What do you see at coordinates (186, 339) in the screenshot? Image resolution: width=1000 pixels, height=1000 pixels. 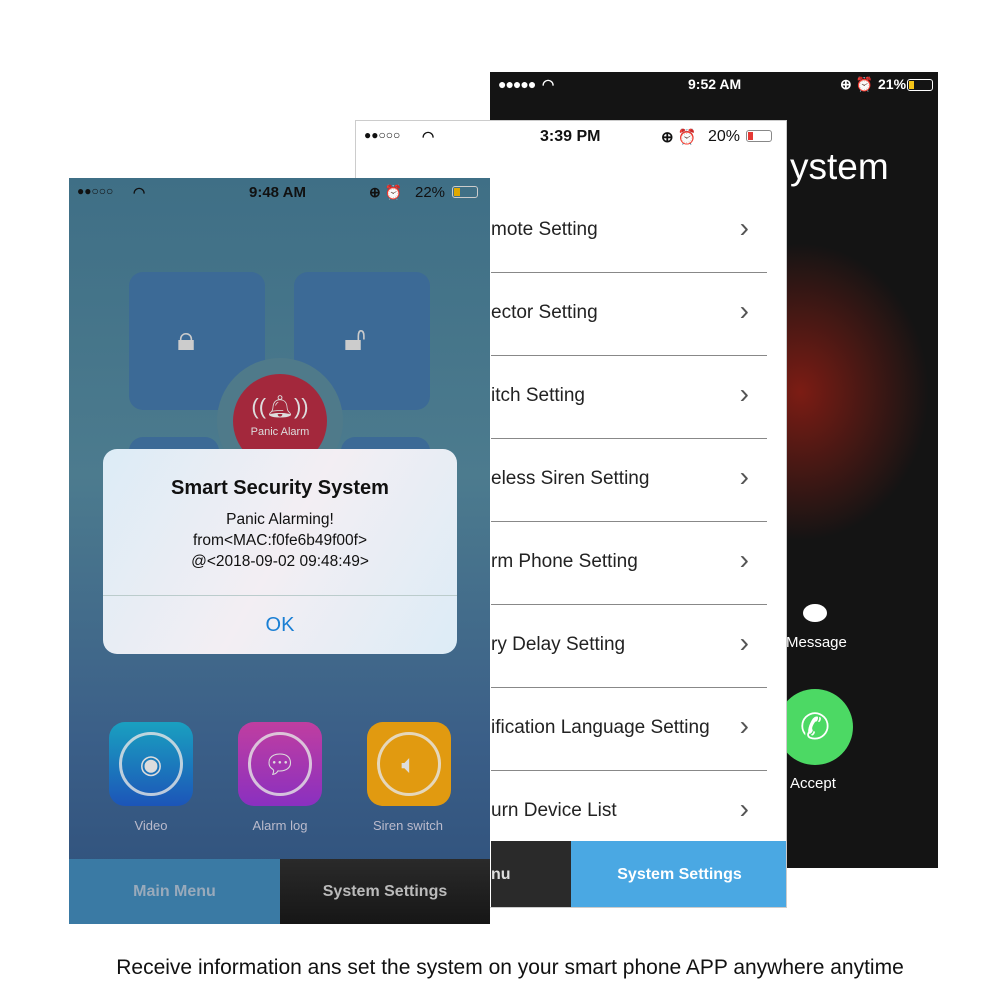 I see `lock-icon: 🔒︎` at bounding box center [186, 339].